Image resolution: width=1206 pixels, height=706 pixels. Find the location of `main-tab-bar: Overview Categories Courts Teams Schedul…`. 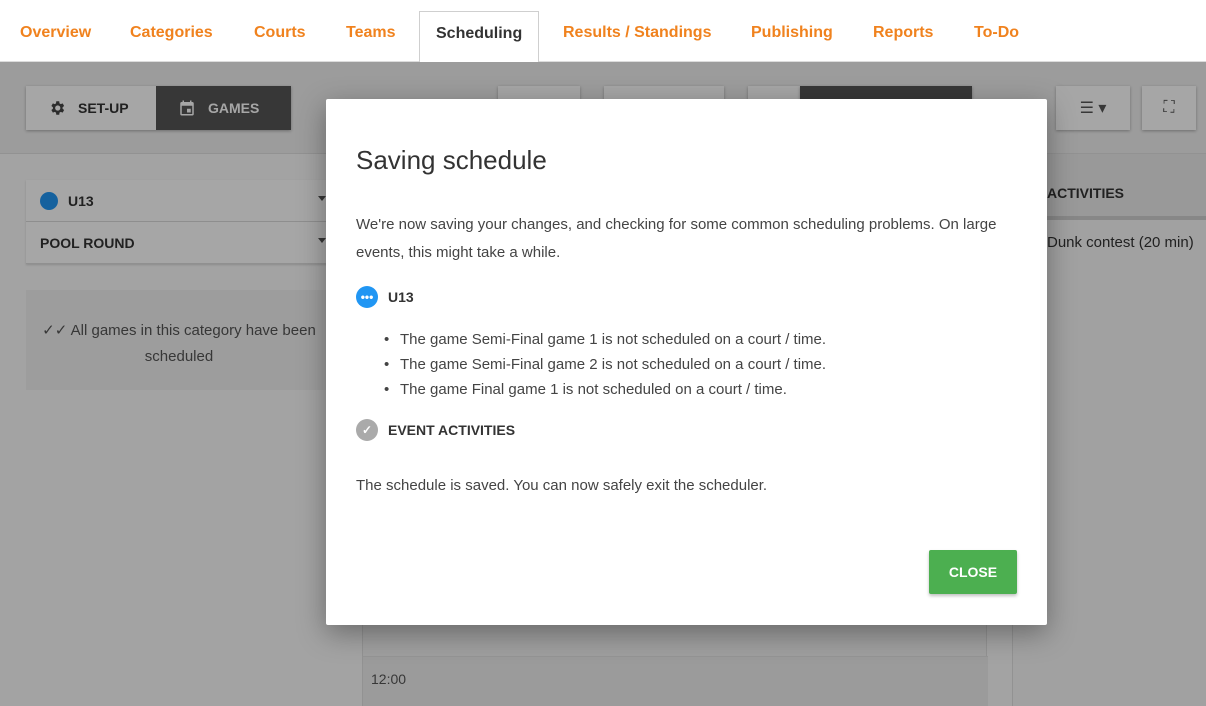

main-tab-bar: Overview Categories Courts Teams Schedul… is located at coordinates (603, 31).